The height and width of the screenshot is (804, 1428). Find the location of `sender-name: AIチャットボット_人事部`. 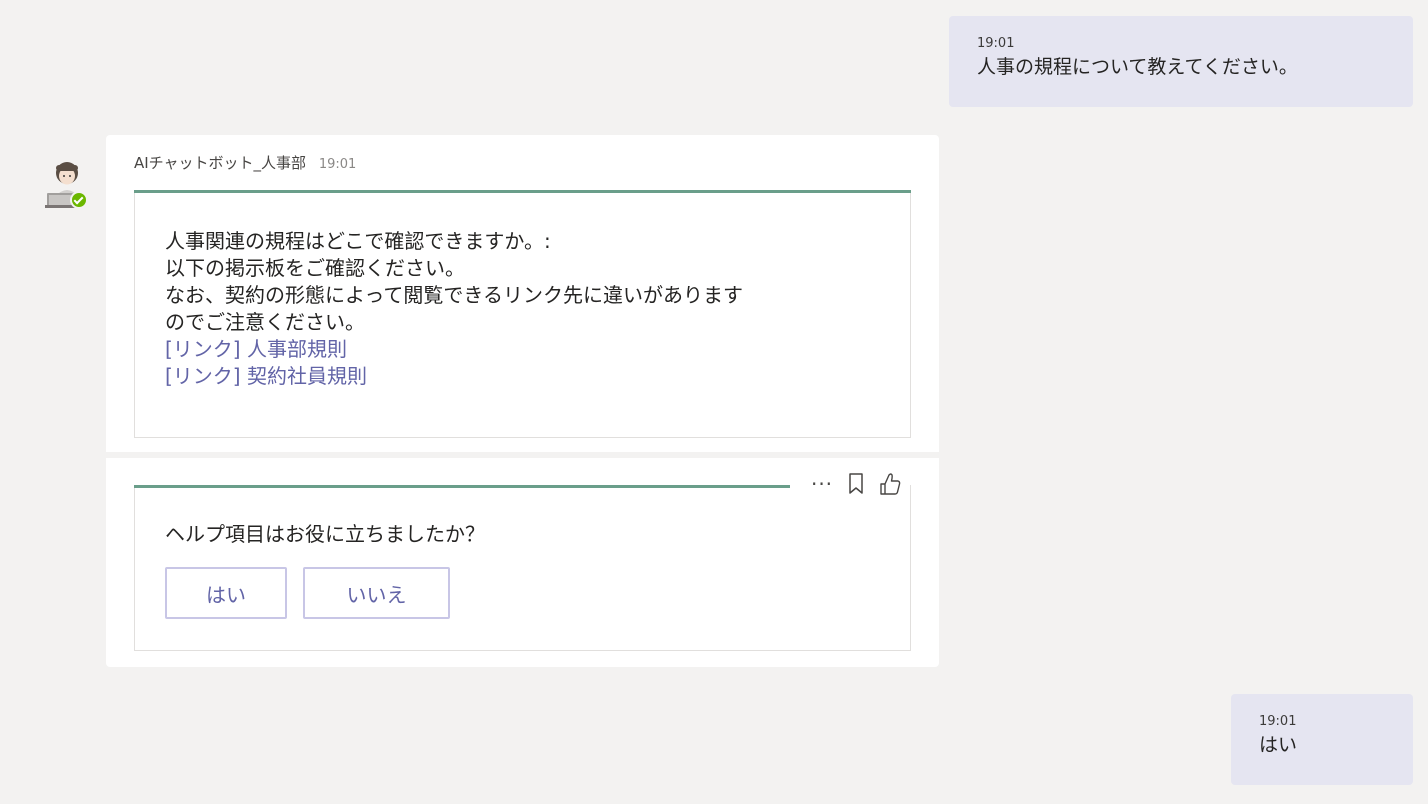

sender-name: AIチャットボット_人事部 is located at coordinates (220, 163).